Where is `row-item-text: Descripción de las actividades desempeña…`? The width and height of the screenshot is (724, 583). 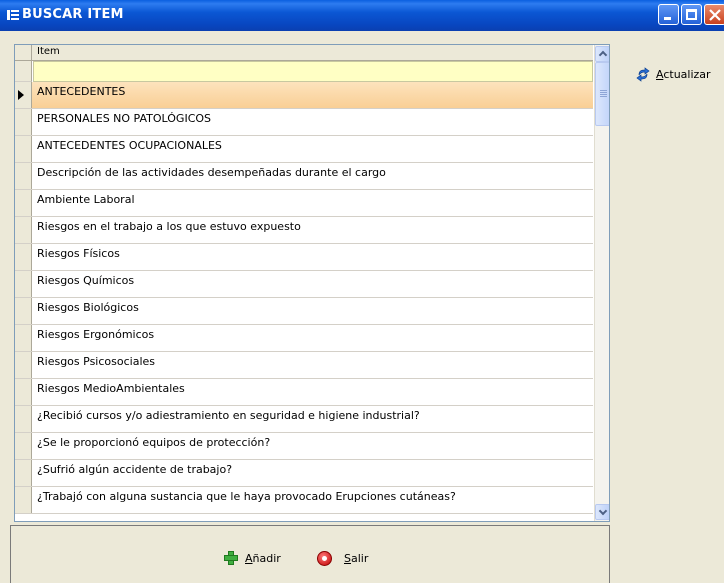
row-item-text: Descripción de las actividades desempeña… is located at coordinates (211, 172).